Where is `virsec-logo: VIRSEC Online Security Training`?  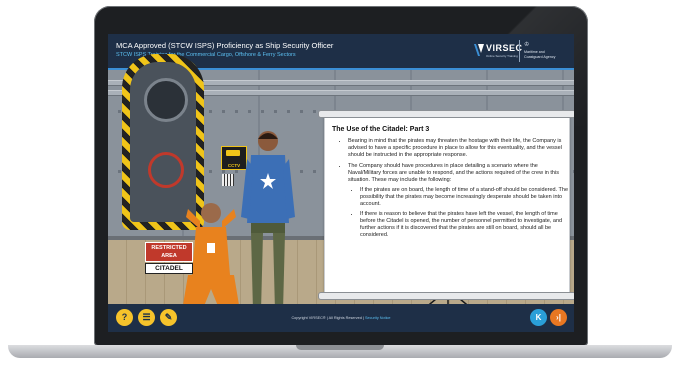
virsec-logo: VIRSEC Online Security Training is located at coordinates (498, 51).